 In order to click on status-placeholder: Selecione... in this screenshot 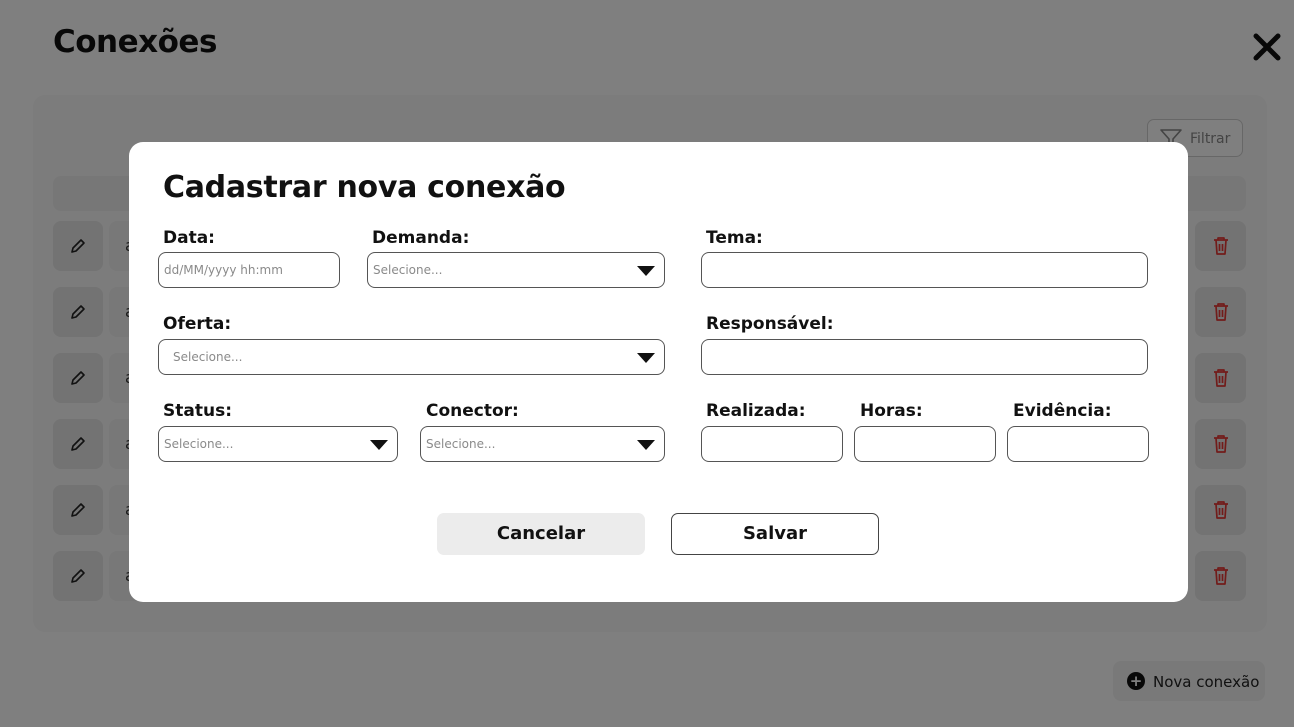, I will do `click(199, 444)`.